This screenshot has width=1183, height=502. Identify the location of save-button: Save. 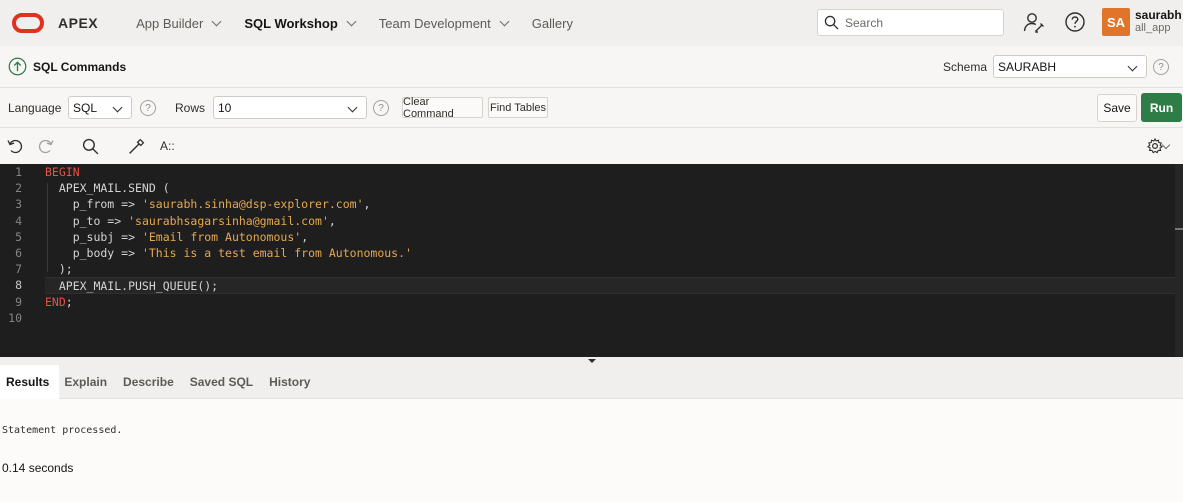
(1117, 108).